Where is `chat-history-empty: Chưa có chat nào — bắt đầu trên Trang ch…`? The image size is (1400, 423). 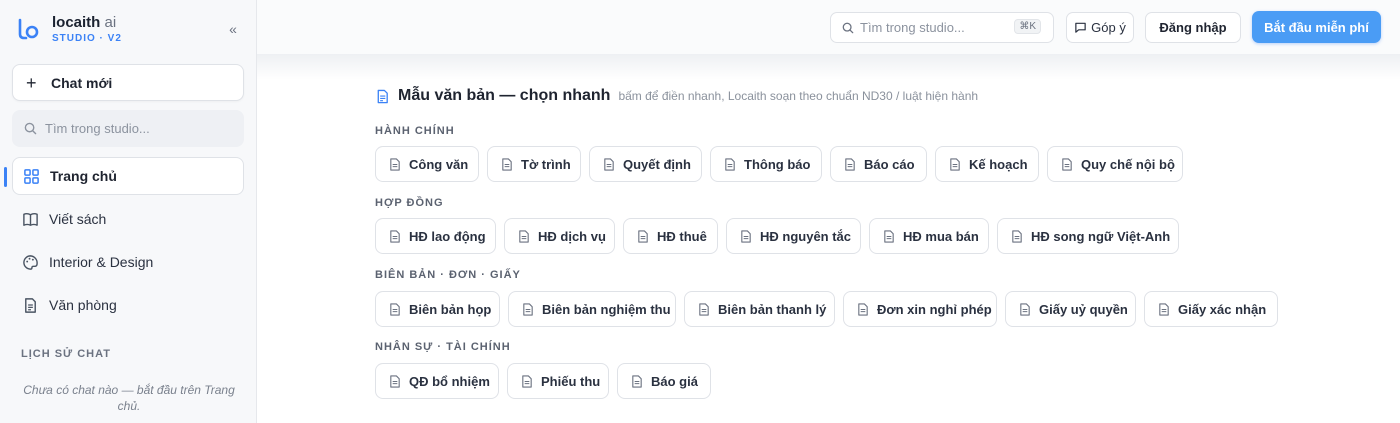
chat-history-empty: Chưa có chat nào — bắt đầu trên Trang ch… is located at coordinates (129, 398).